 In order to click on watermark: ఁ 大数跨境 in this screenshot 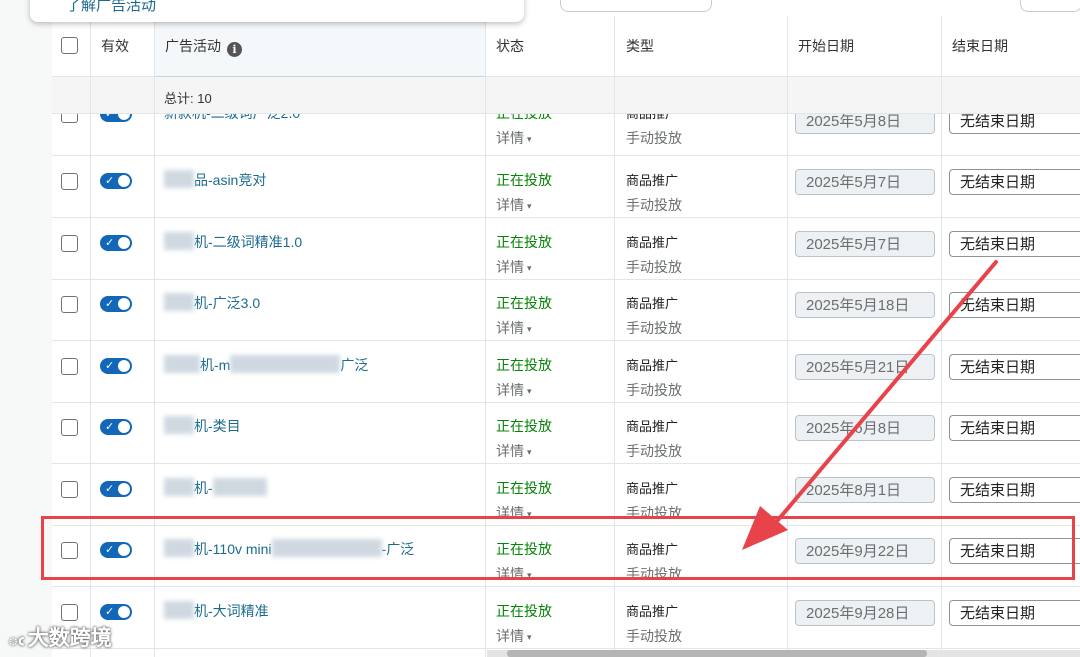, I will do `click(60, 638)`.